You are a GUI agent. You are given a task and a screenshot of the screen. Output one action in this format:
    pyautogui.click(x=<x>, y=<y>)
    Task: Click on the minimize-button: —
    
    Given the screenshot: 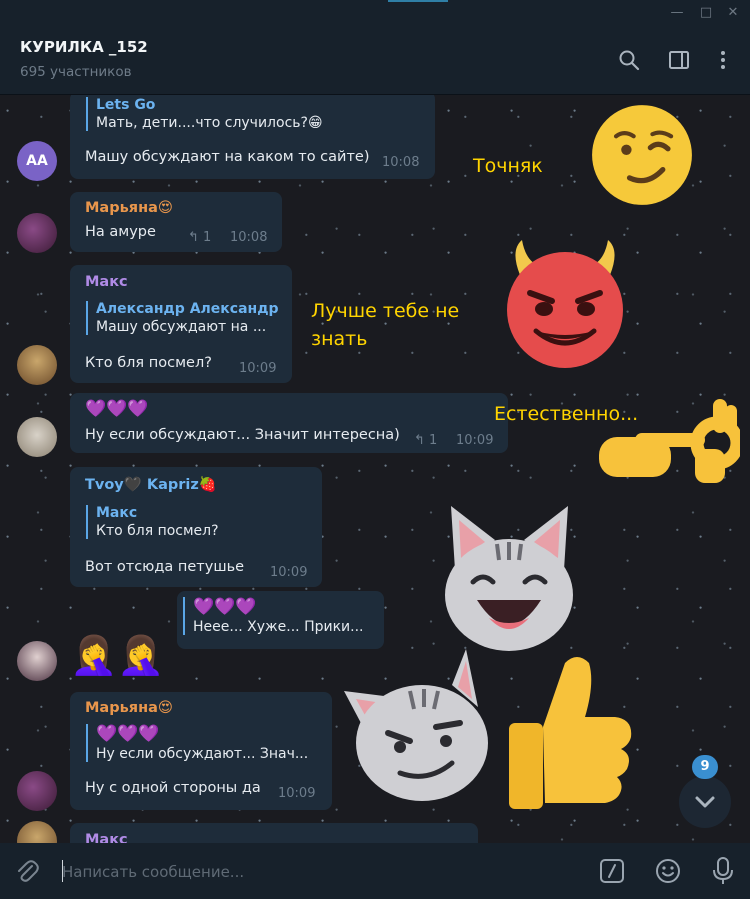 What is the action you would take?
    pyautogui.click(x=677, y=13)
    